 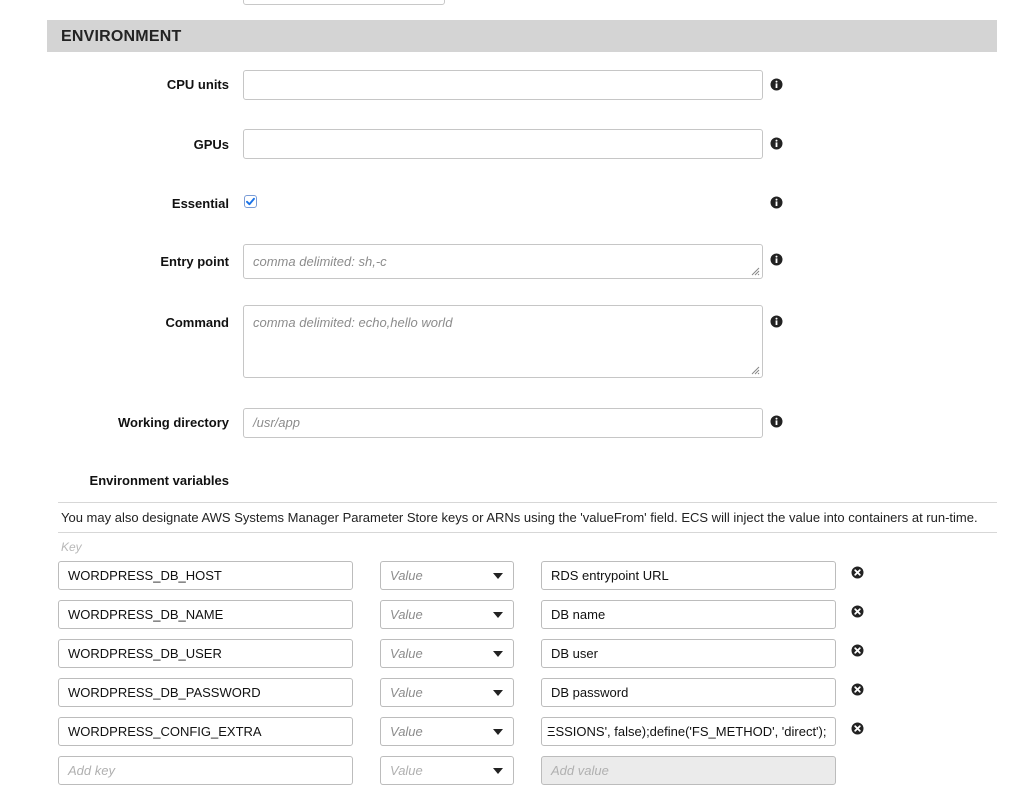 I want to click on env-var-add-row: Add key Value Add value, so click(x=512, y=771).